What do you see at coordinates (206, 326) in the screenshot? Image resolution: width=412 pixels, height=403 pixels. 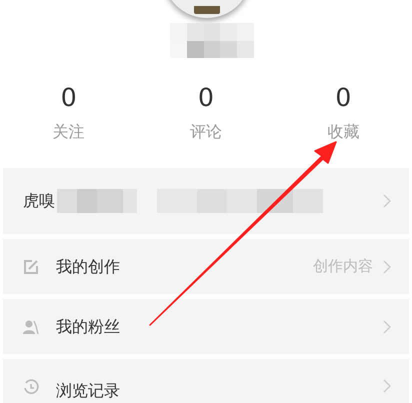 I see `menu-row: 我的粉丝` at bounding box center [206, 326].